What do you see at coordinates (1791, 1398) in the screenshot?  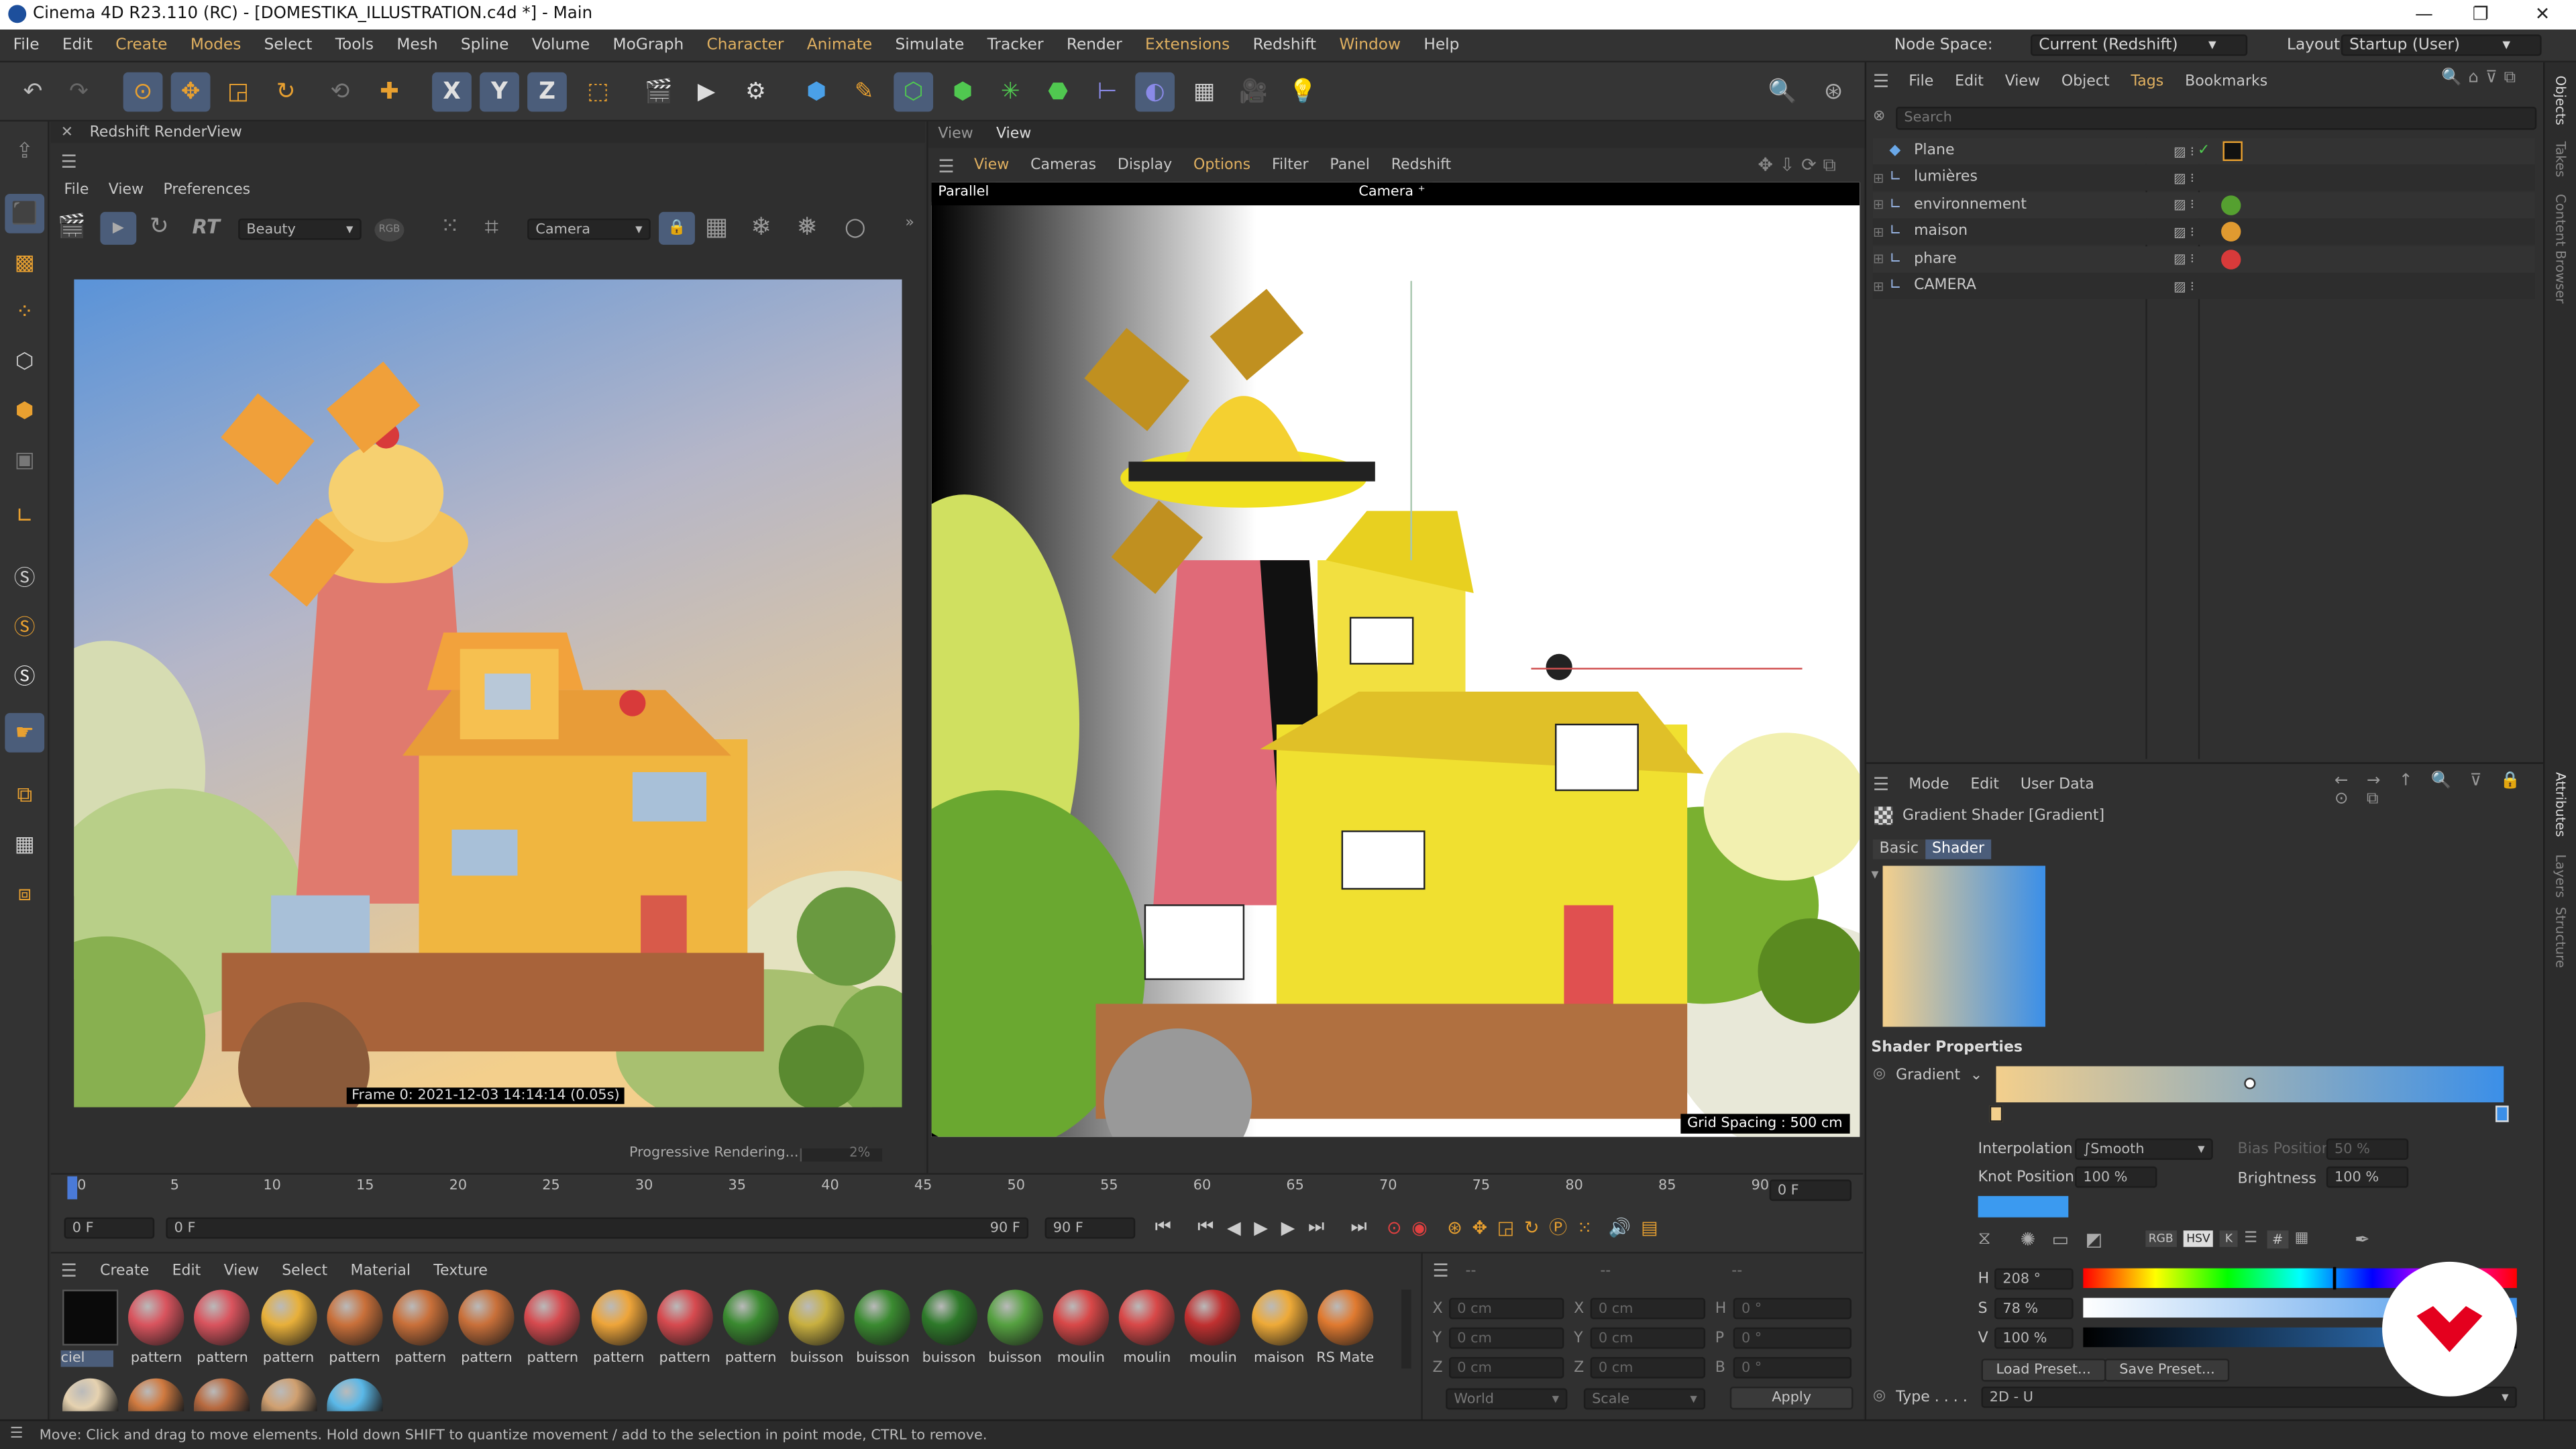 I see `apply-button: Apply` at bounding box center [1791, 1398].